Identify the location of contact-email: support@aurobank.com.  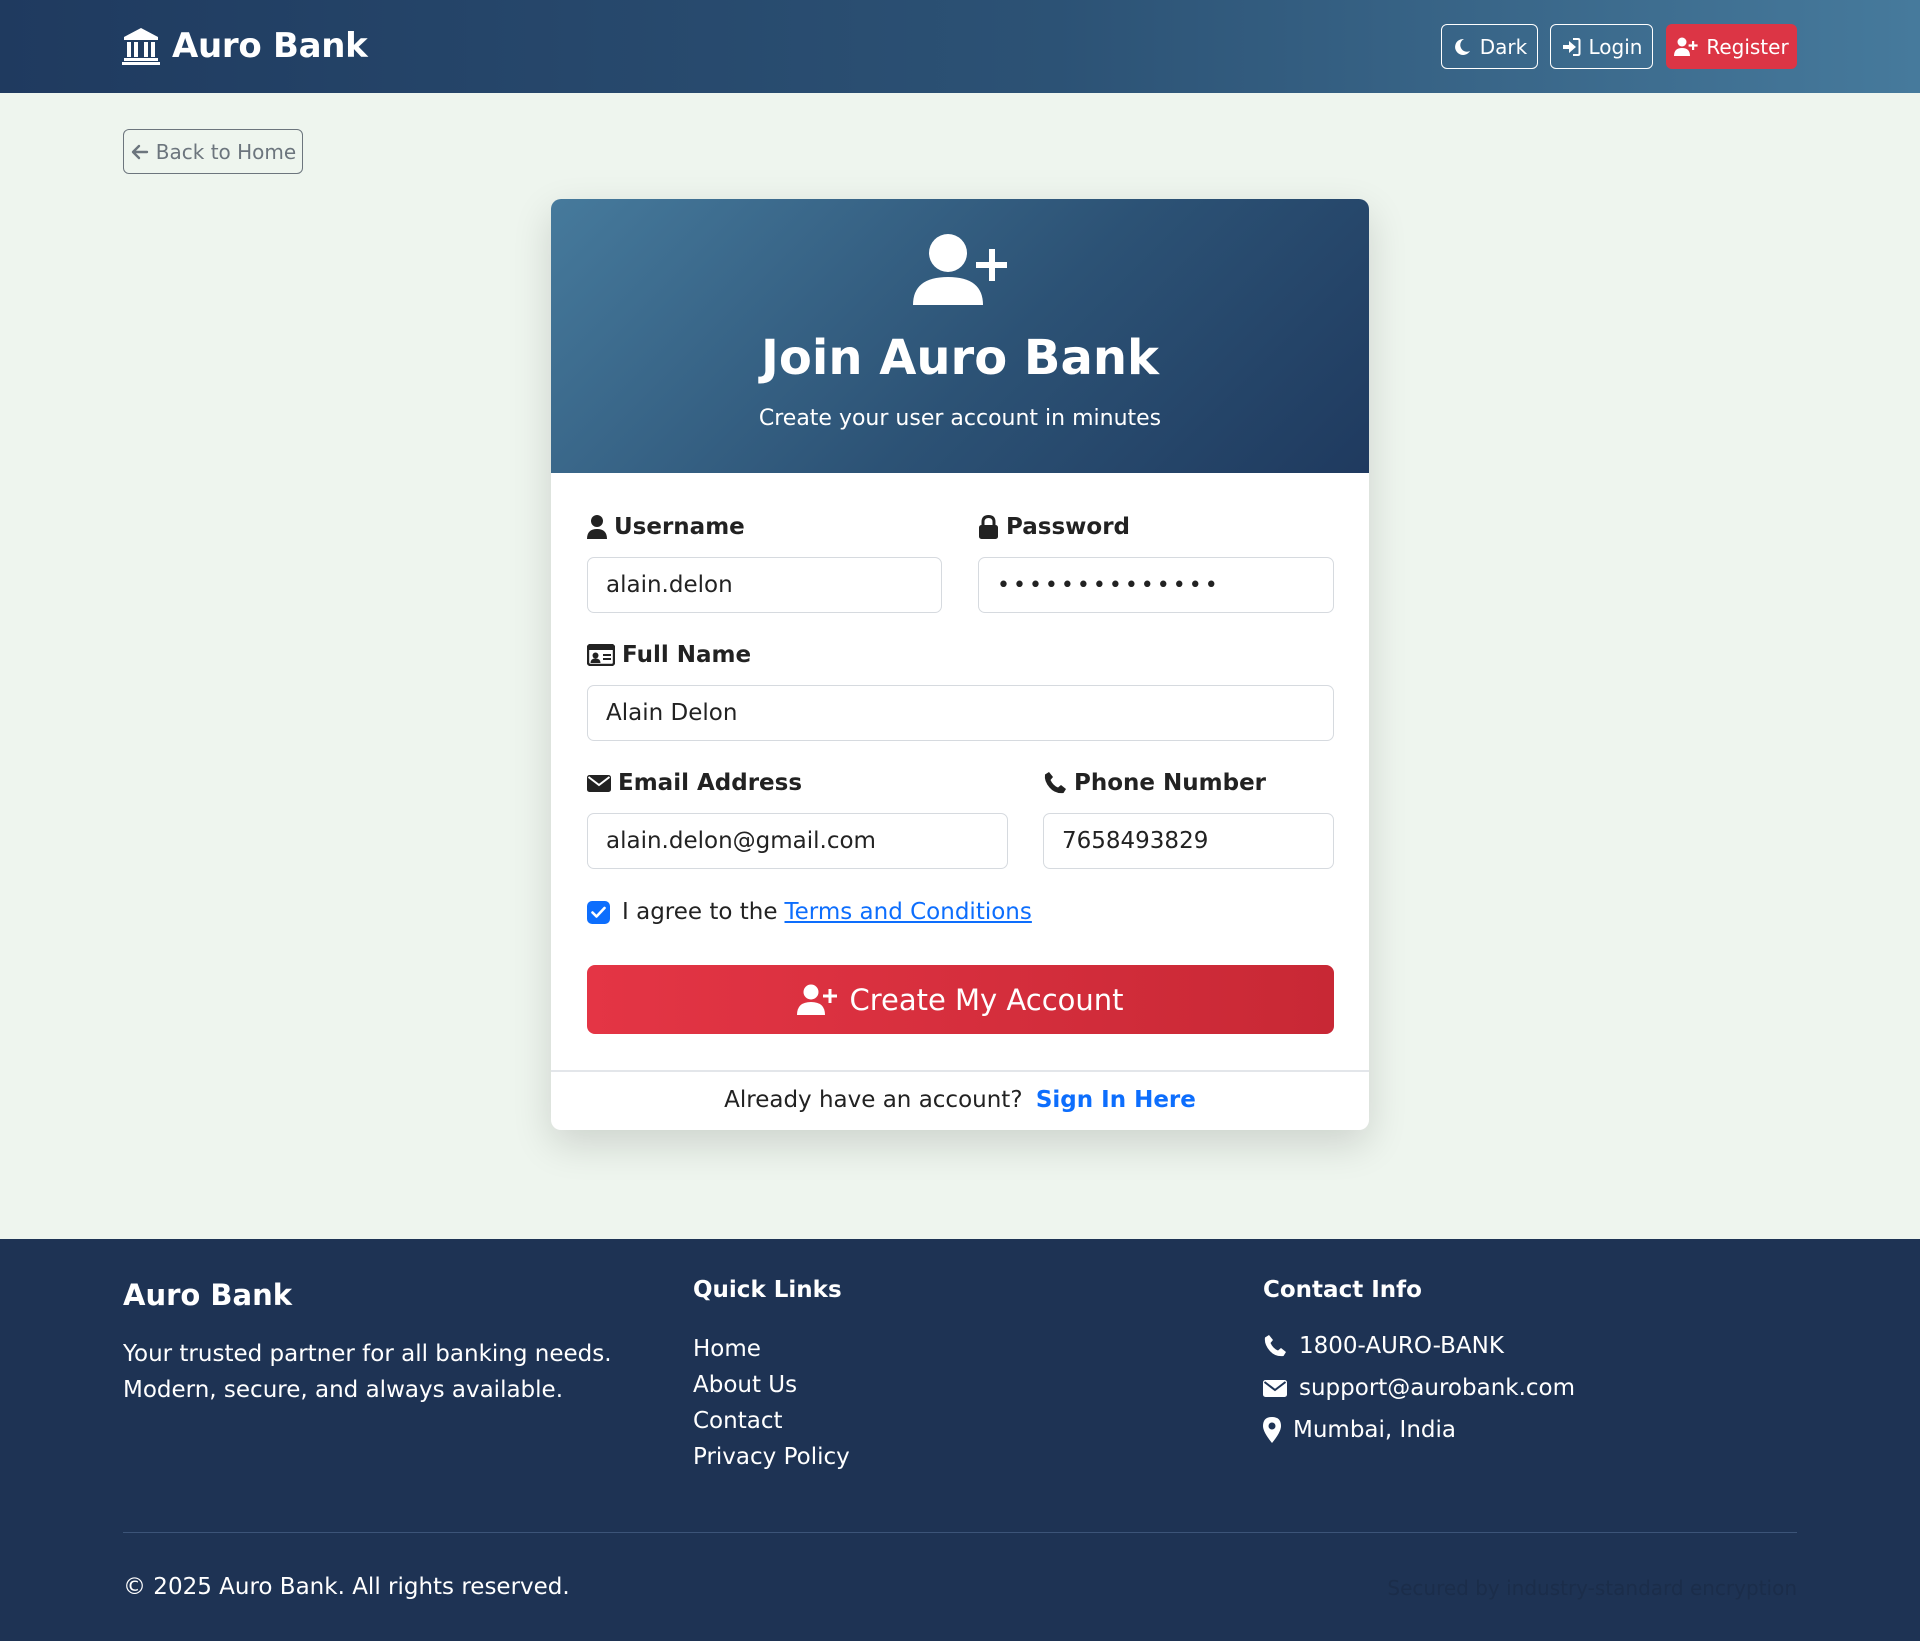
(1419, 1388).